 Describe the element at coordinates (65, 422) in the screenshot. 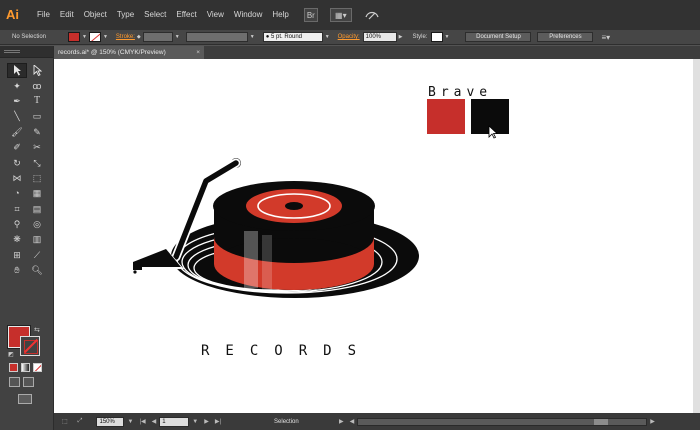

I see `artboard-icon: ⬚` at that location.